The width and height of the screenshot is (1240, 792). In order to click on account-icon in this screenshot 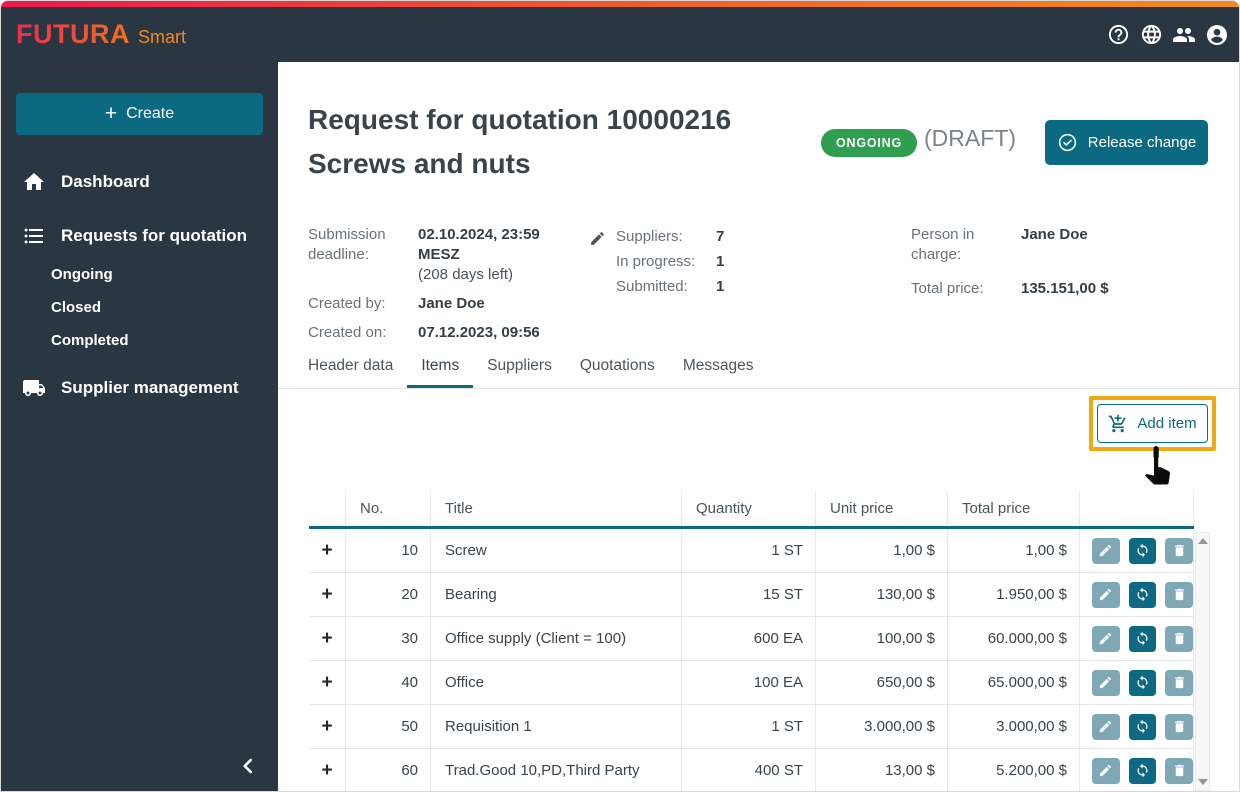, I will do `click(1217, 35)`.